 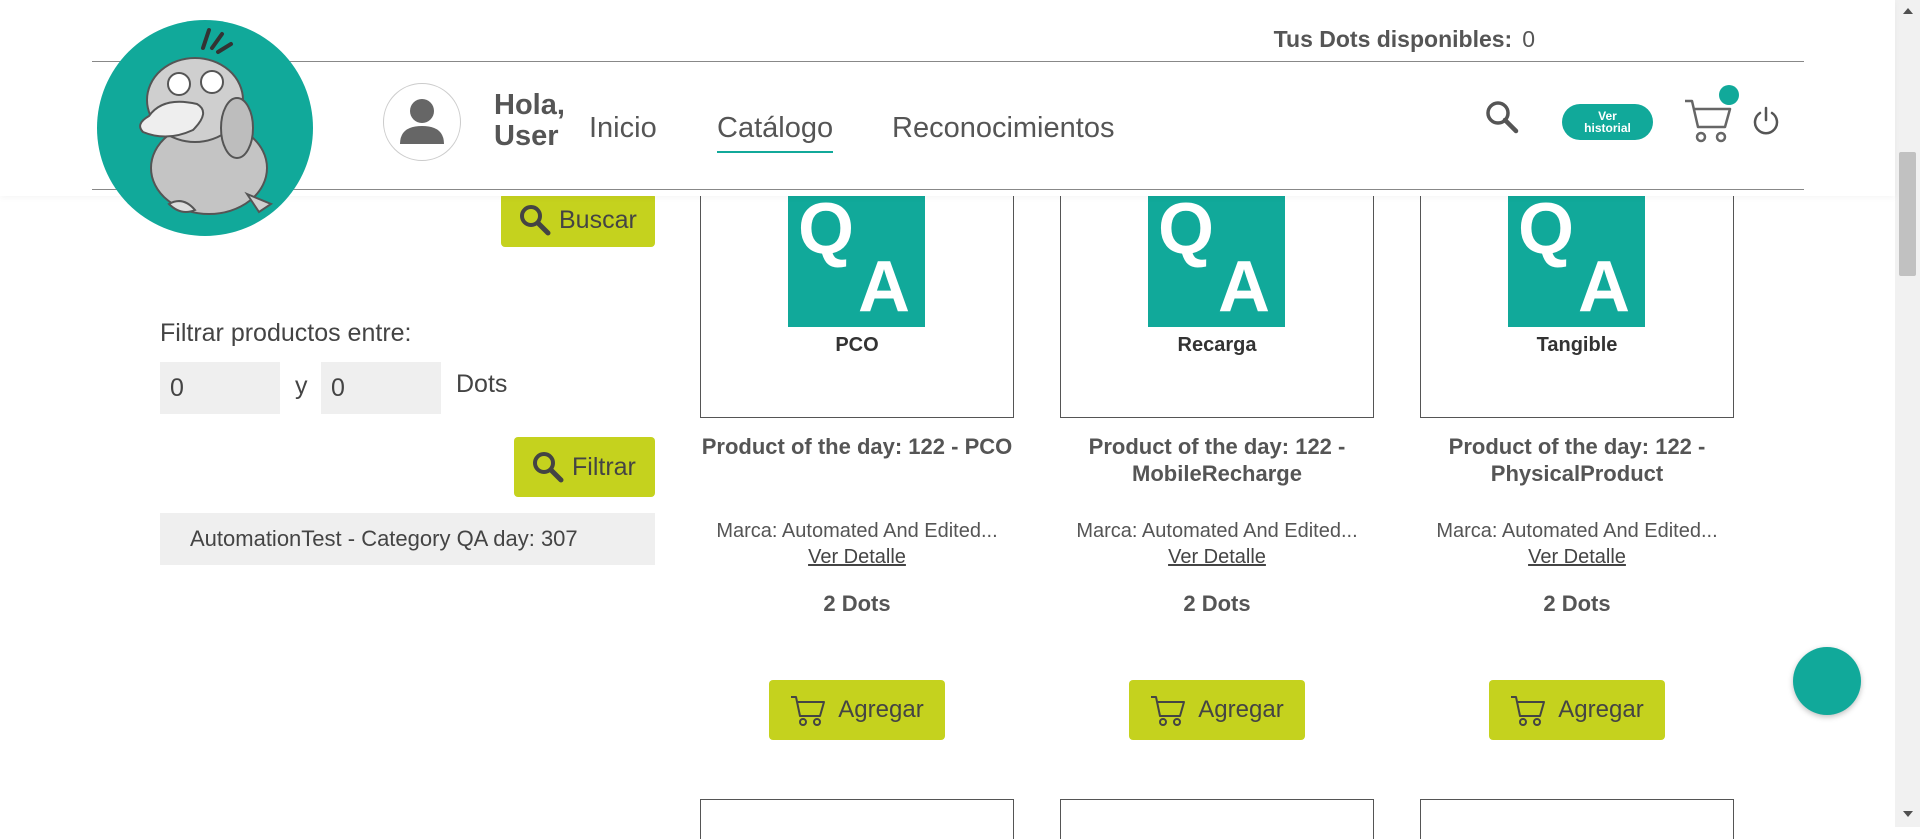 What do you see at coordinates (775, 132) in the screenshot?
I see `nav-catalogo: Catálogo` at bounding box center [775, 132].